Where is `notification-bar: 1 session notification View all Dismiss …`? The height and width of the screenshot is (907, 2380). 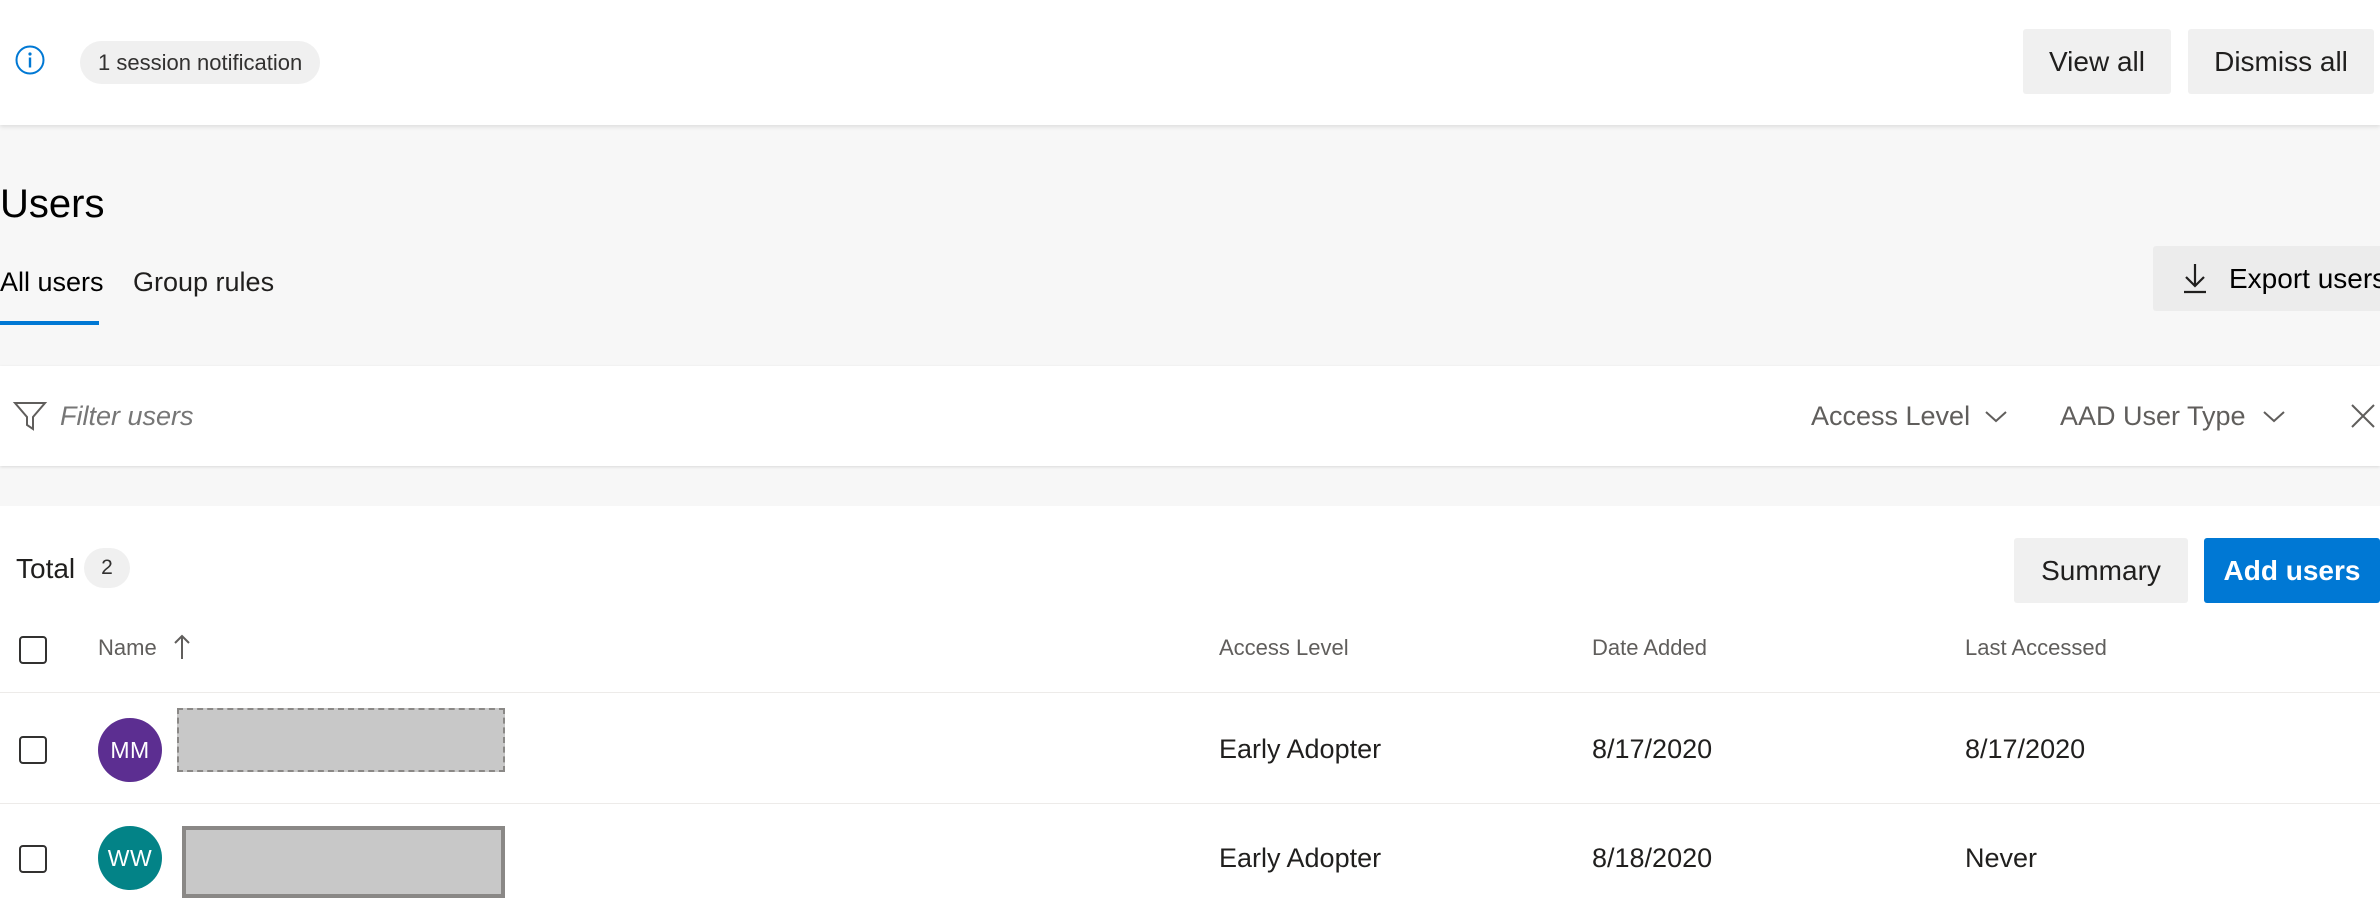 notification-bar: 1 session notification View all Dismiss … is located at coordinates (1190, 62).